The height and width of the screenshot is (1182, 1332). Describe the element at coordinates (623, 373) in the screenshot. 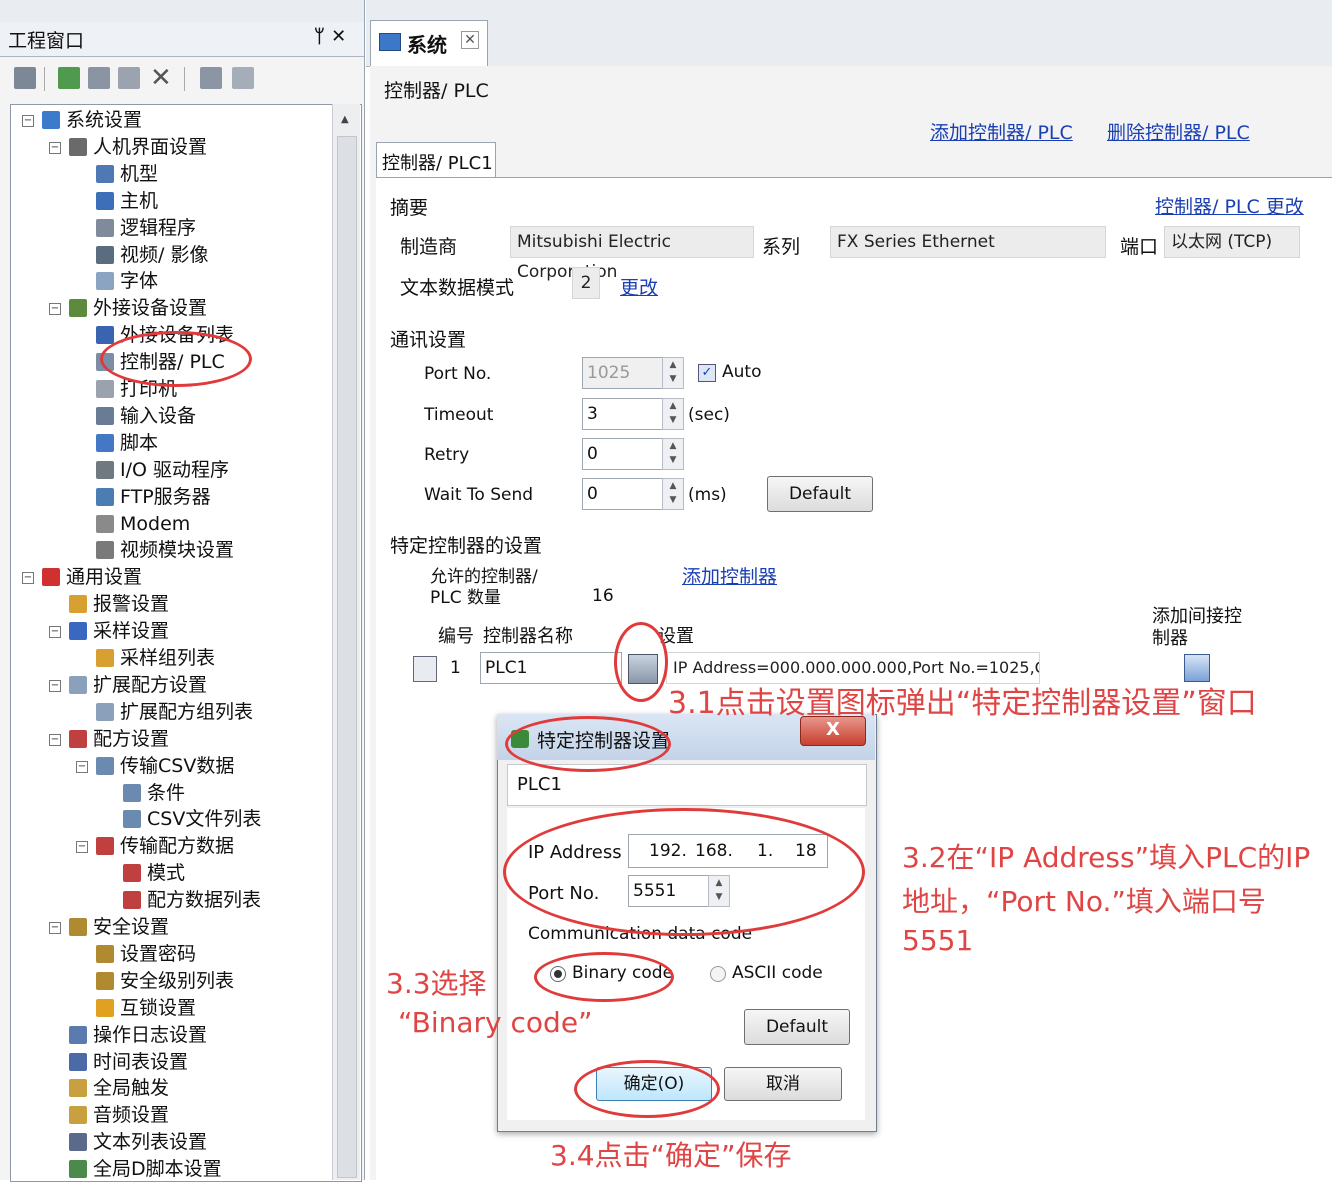

I see `port-no-input: 1025` at that location.